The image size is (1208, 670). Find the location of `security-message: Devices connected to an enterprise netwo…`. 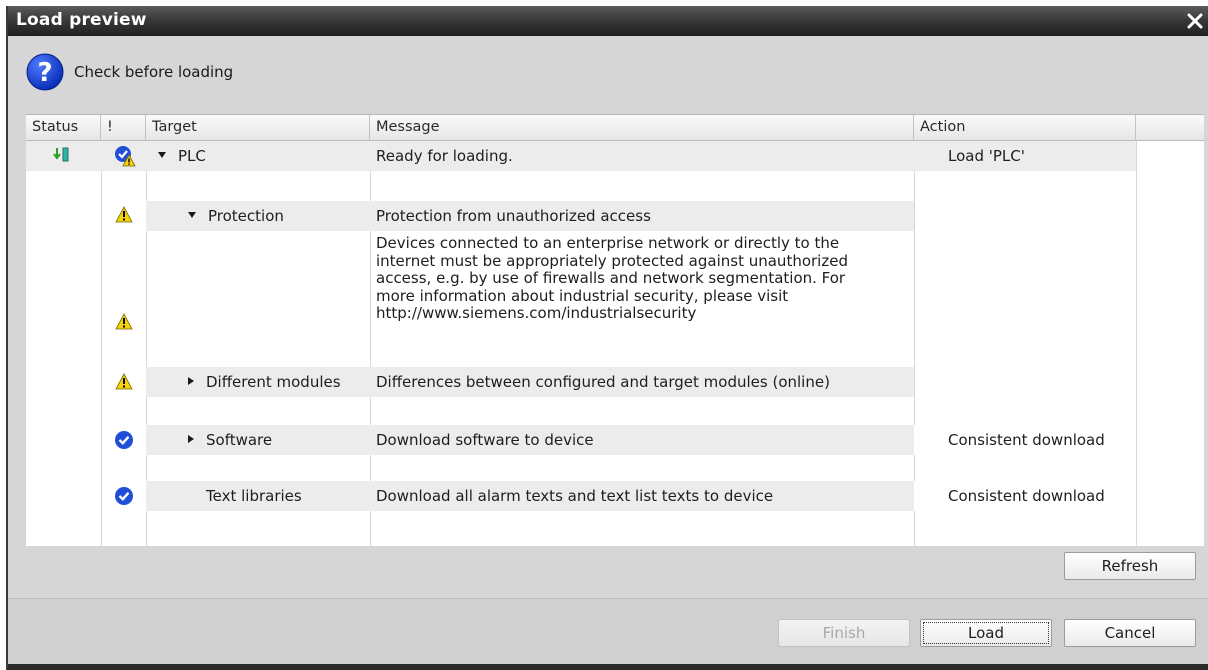

security-message: Devices connected to an enterprise netwo… is located at coordinates (636, 278).